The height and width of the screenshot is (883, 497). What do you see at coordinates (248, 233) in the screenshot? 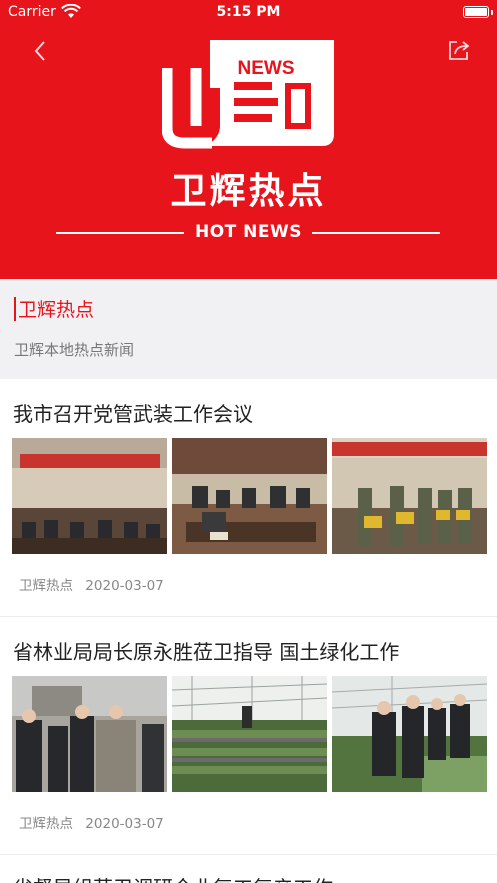
I see `banner-subtitle-row: HOT NEWS` at bounding box center [248, 233].